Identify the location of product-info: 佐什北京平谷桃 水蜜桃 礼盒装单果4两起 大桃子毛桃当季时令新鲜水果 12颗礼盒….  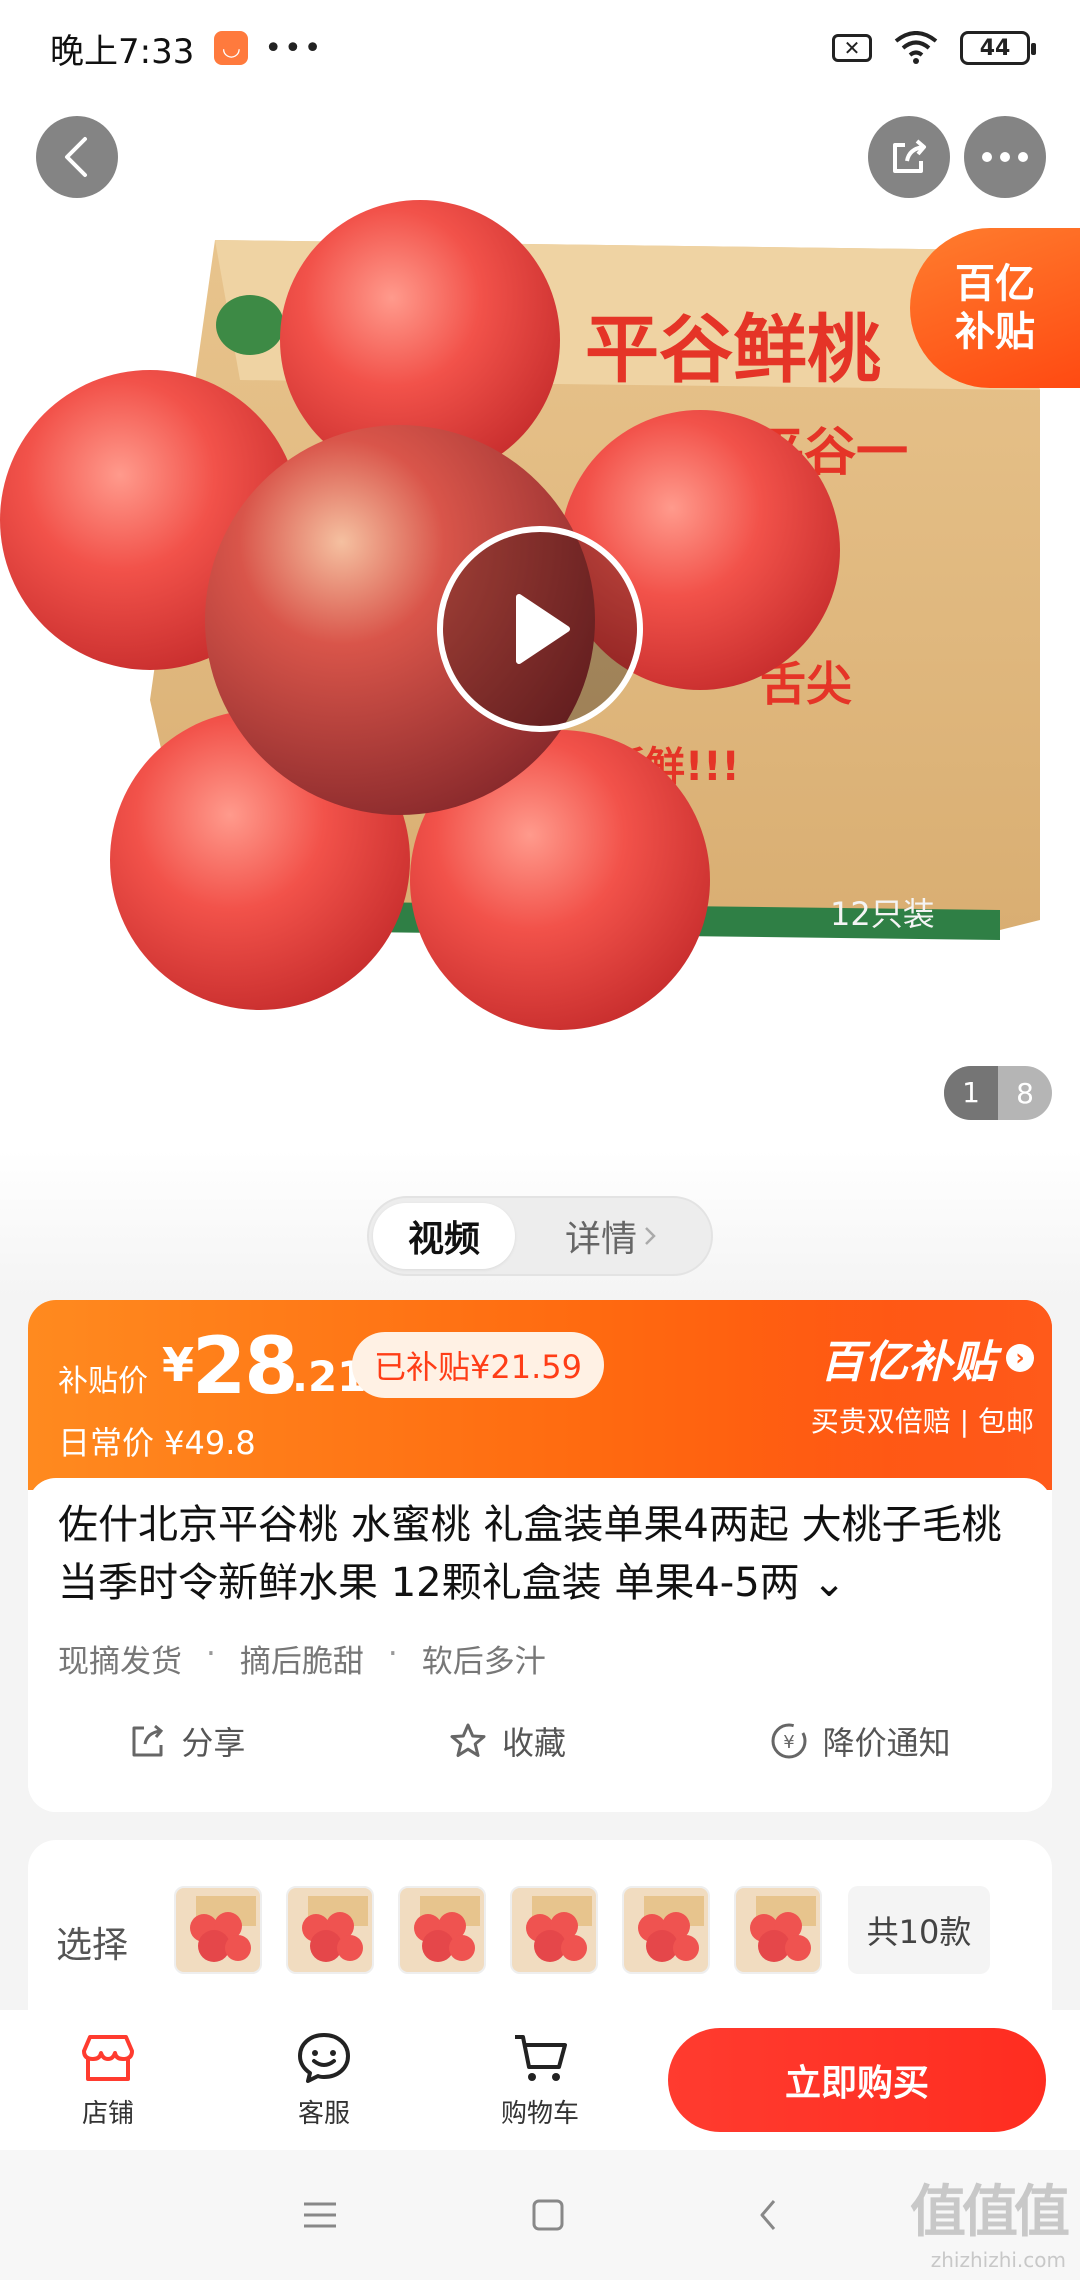
(540, 1645).